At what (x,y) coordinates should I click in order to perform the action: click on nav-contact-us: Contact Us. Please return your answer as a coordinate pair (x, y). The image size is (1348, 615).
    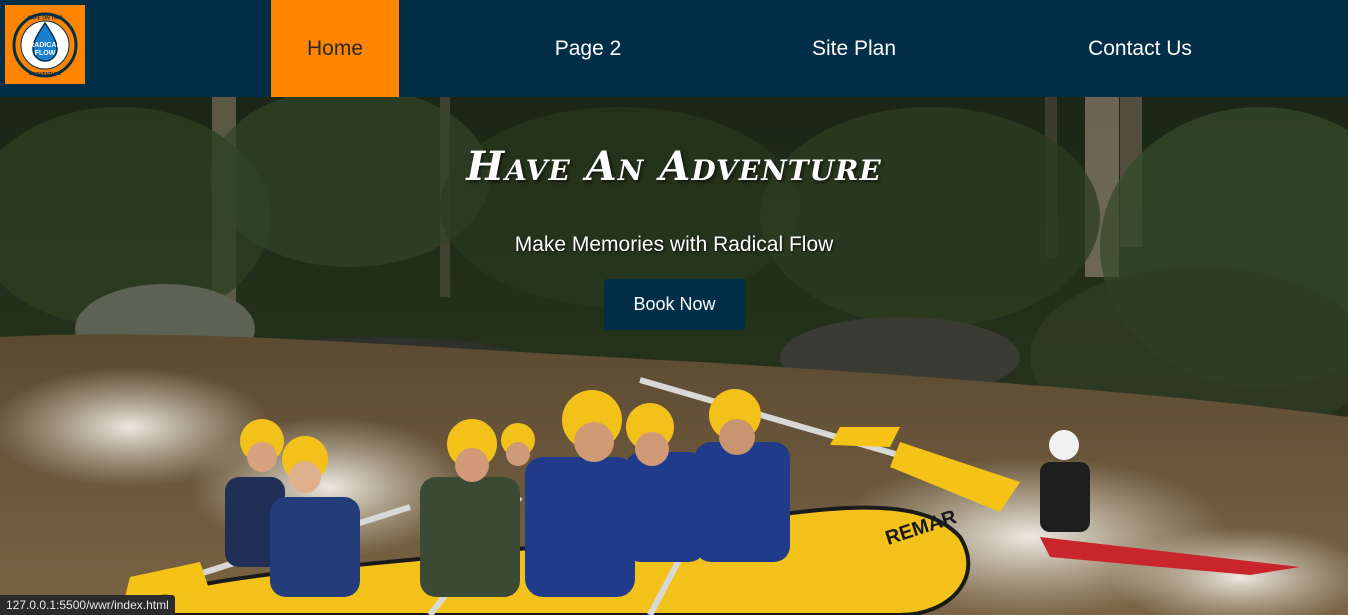
    Looking at the image, I should click on (1140, 48).